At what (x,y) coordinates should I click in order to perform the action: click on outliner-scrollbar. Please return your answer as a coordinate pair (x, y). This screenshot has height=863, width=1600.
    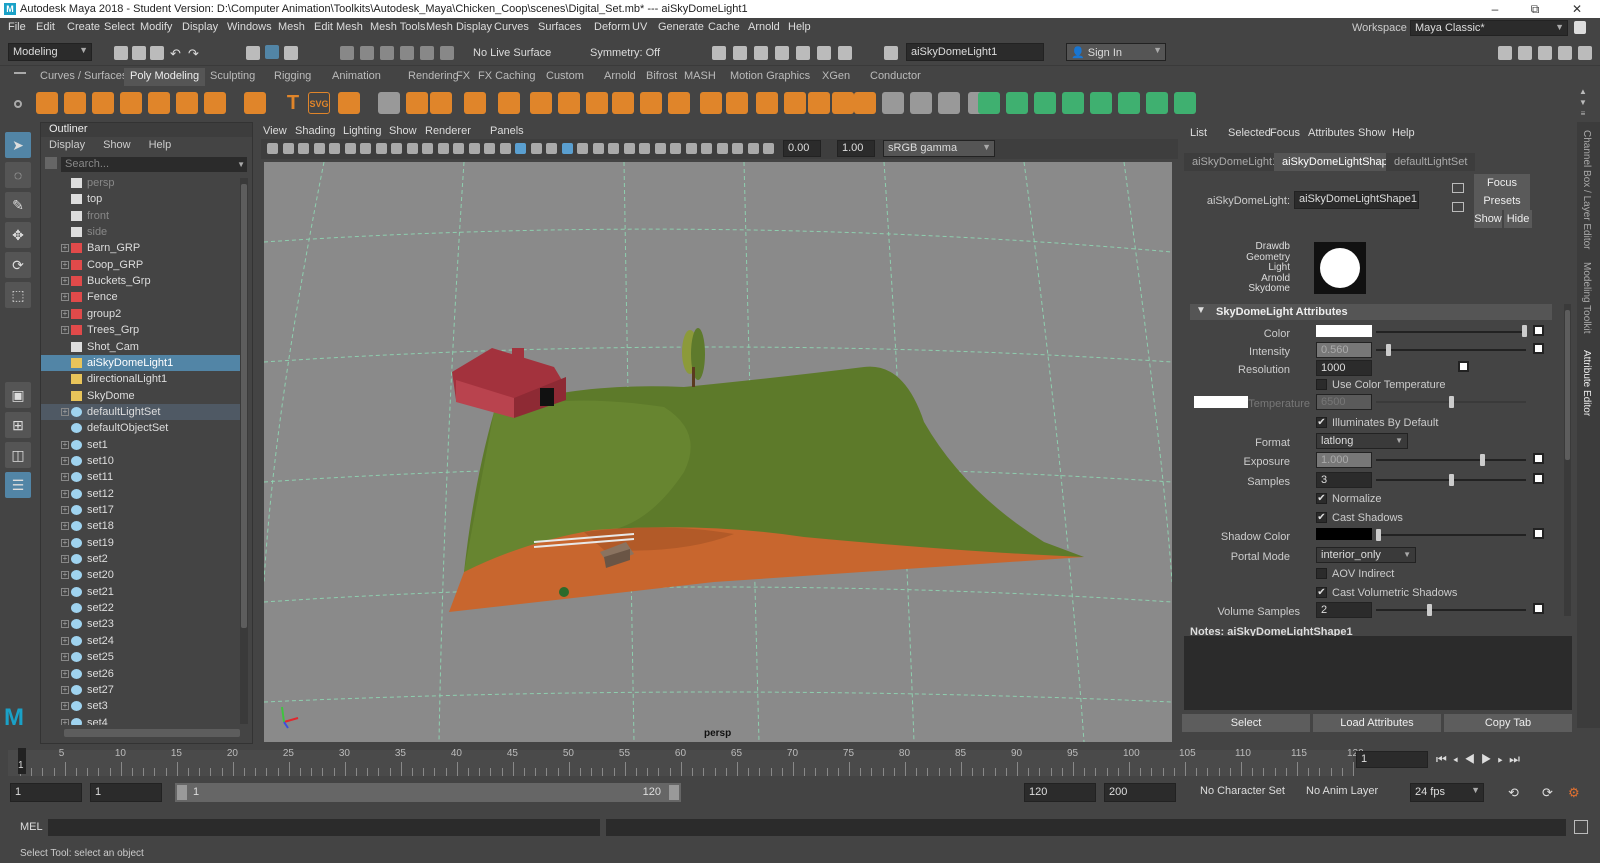
    Looking at the image, I should click on (244, 451).